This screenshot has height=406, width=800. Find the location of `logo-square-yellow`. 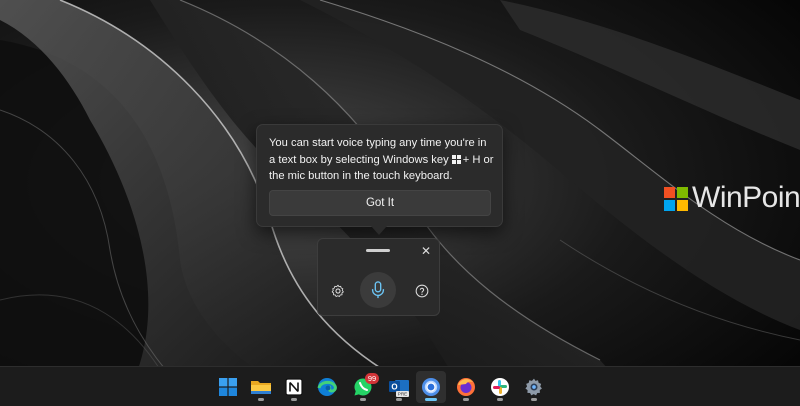

logo-square-yellow is located at coordinates (682, 205).